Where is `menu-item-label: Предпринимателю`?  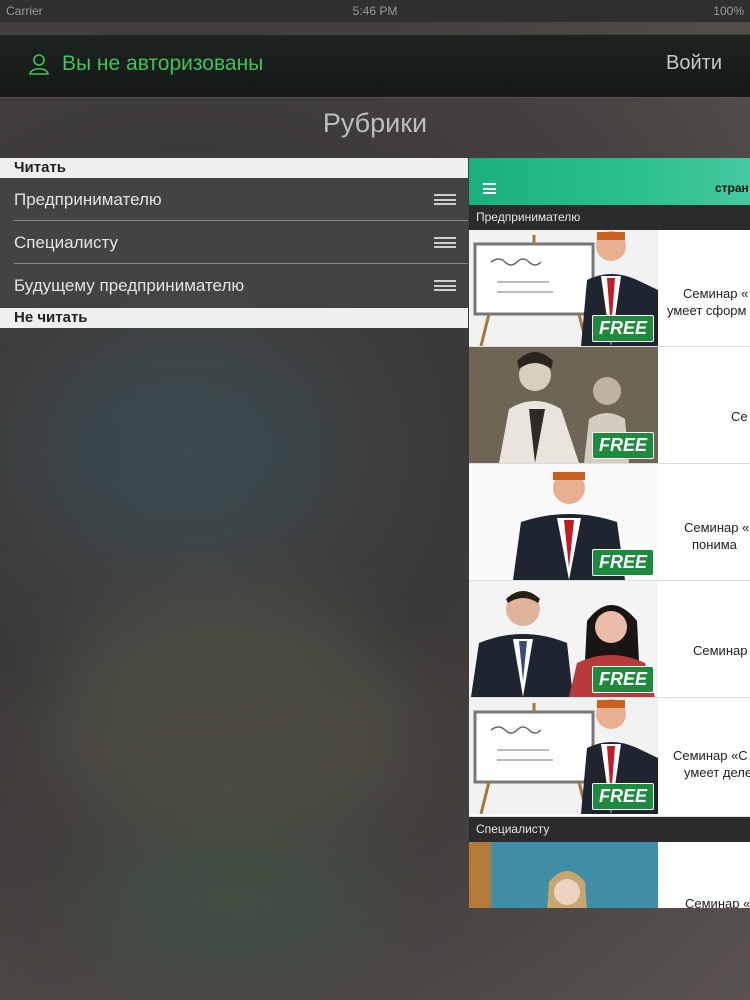
menu-item-label: Предпринимателю is located at coordinates (88, 199).